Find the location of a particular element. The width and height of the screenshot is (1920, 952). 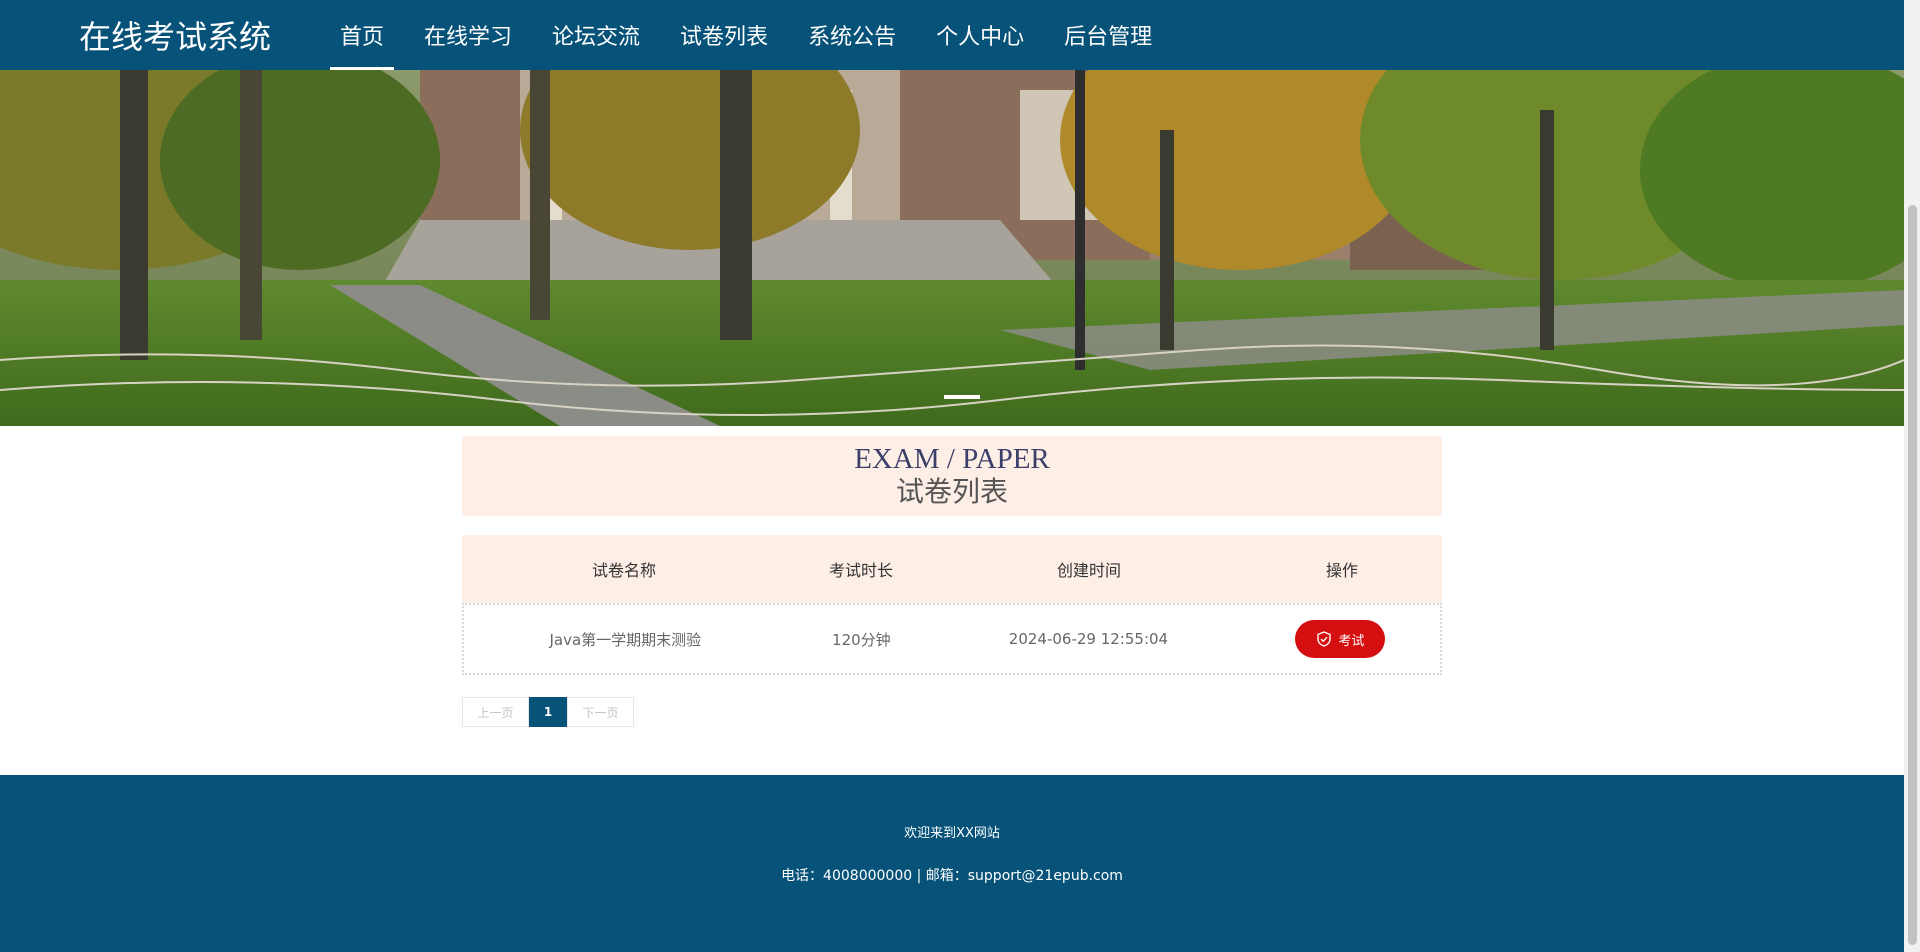

section-title-block: EXAM / PAPER 试卷列表 is located at coordinates (952, 476).